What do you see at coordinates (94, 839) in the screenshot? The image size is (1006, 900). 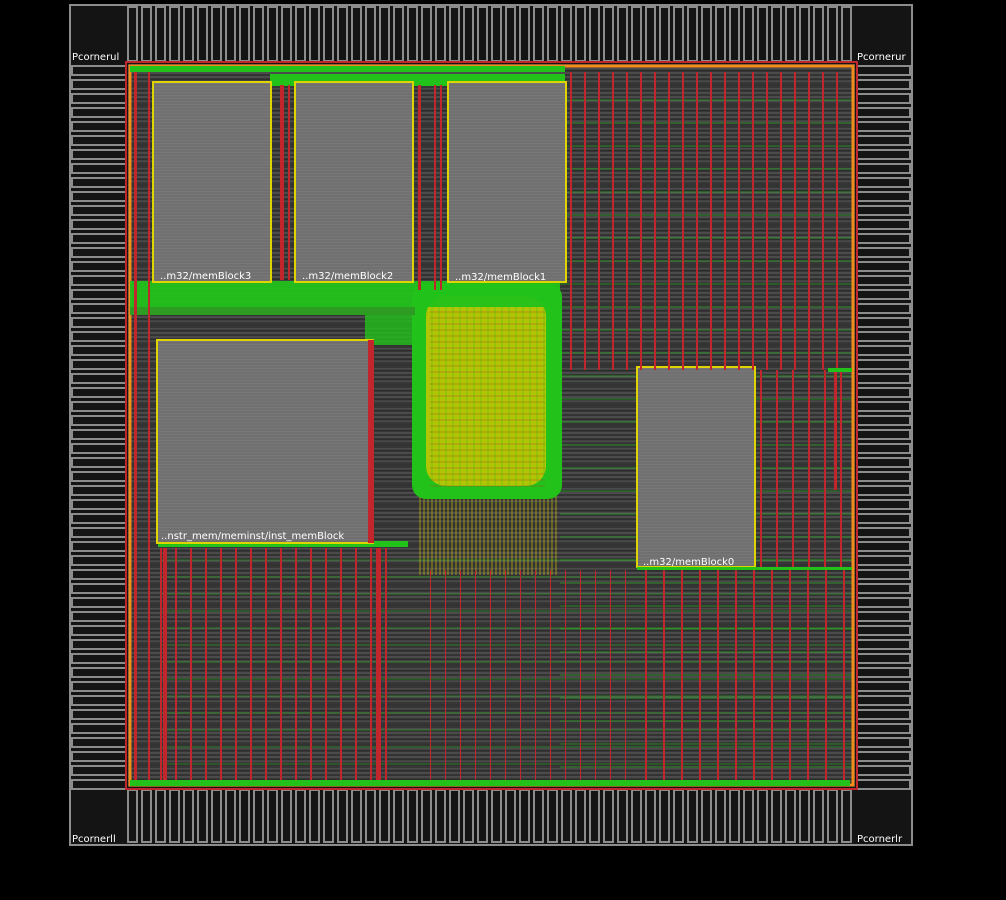 I see `corner-label-ll: Pcornerll` at bounding box center [94, 839].